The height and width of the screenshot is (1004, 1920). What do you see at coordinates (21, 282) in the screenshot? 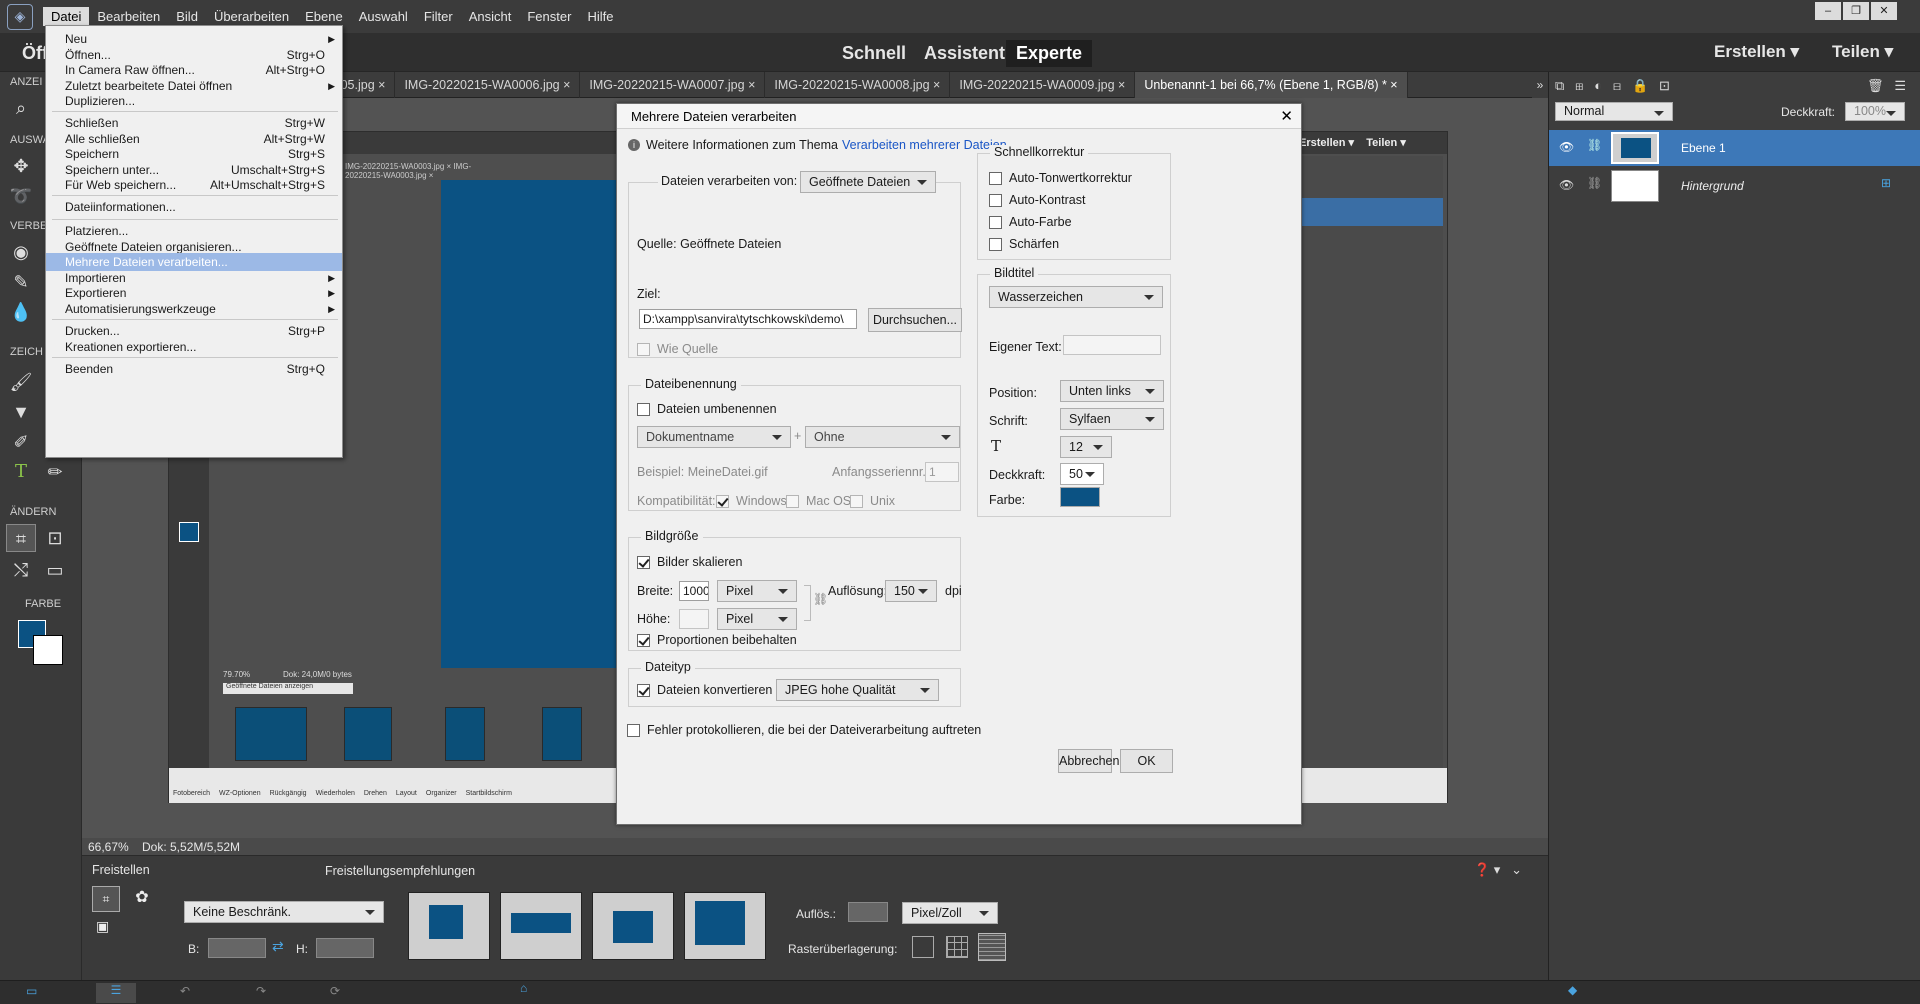
I see `healing-brush-icon: ✎` at bounding box center [21, 282].